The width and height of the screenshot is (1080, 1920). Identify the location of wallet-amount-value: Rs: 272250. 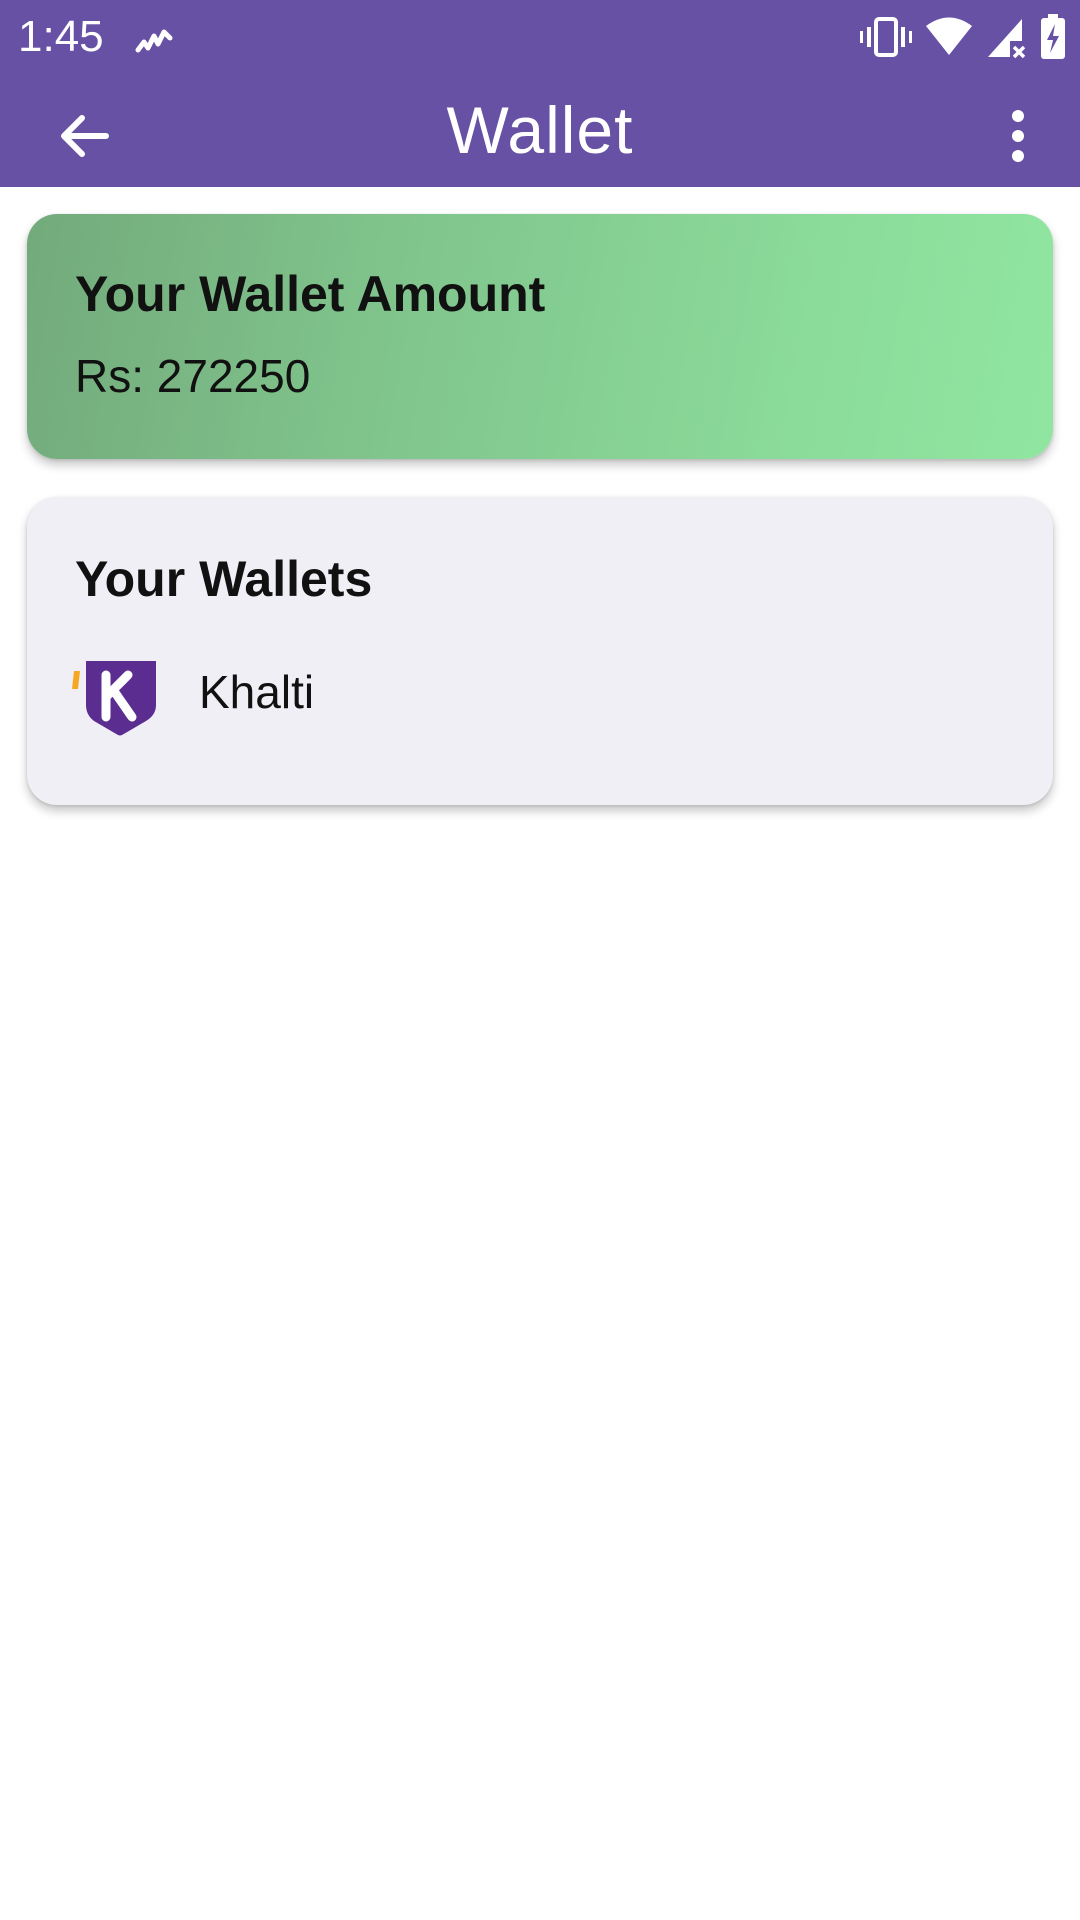
(193, 376).